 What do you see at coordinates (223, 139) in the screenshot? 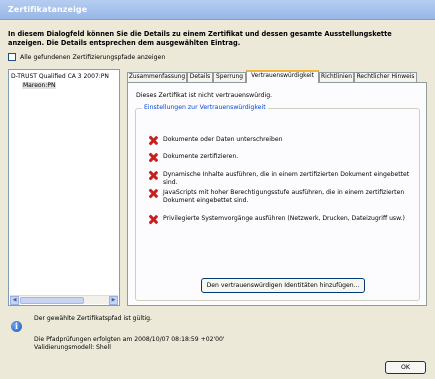
I see `permission-label: Dokumente oder Daten unterschreiben` at bounding box center [223, 139].